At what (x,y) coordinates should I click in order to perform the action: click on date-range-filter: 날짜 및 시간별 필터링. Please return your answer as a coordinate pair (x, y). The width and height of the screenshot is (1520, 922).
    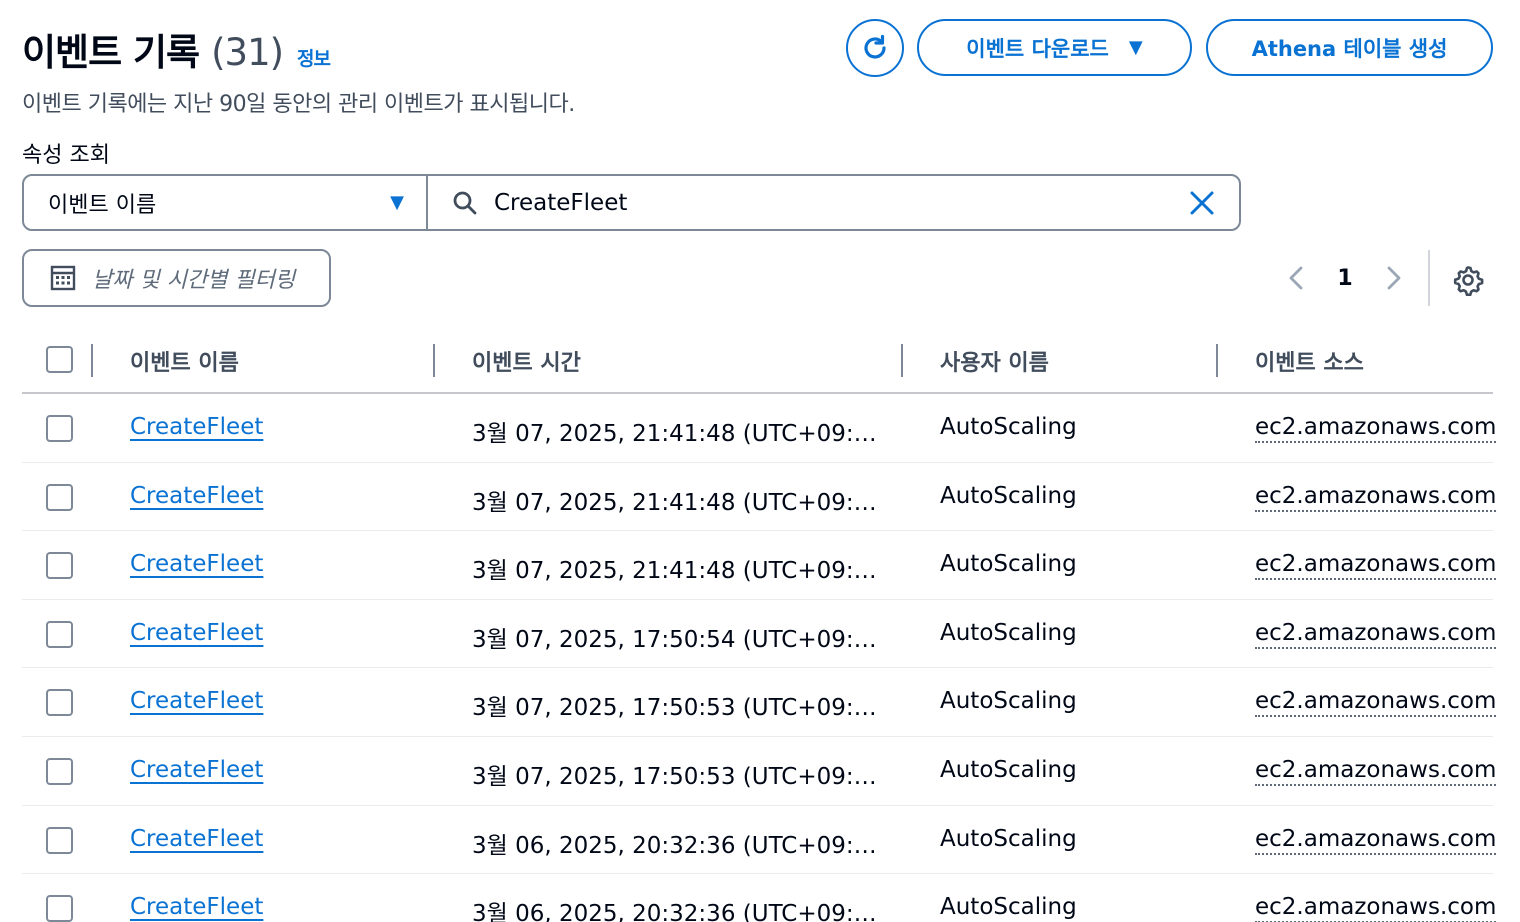
    Looking at the image, I should click on (176, 278).